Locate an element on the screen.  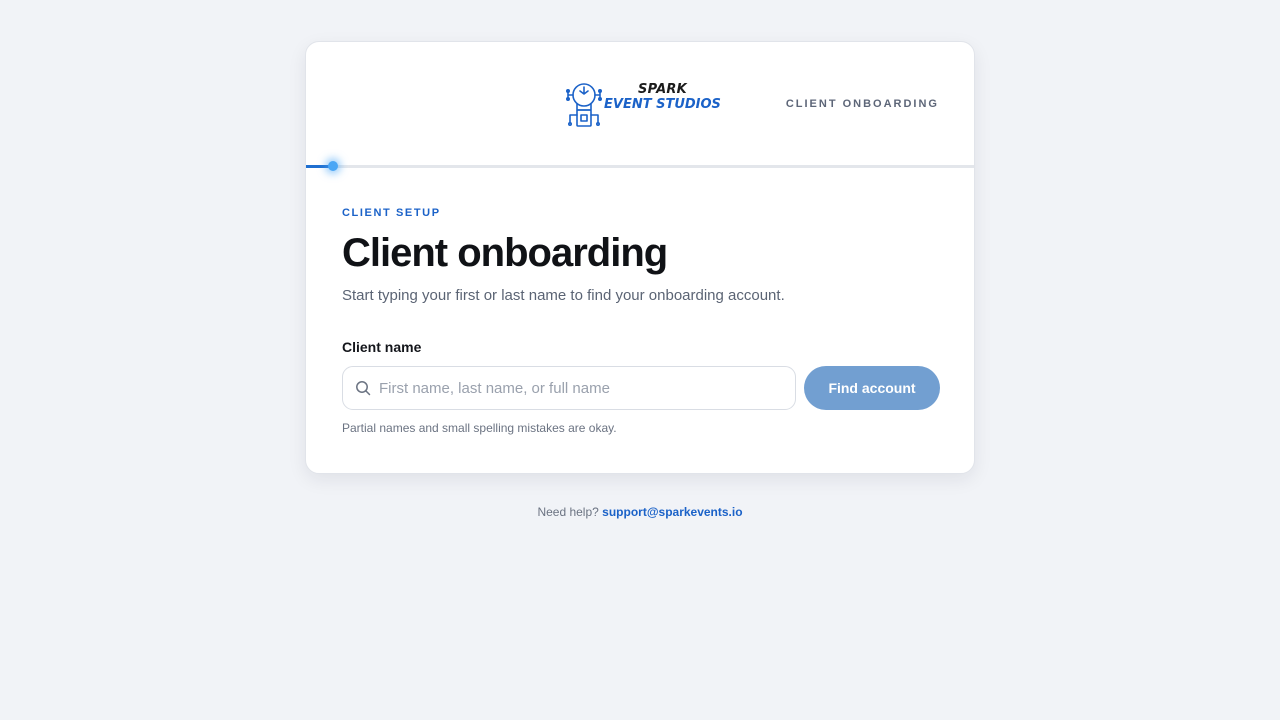
search-icon is located at coordinates (363, 388).